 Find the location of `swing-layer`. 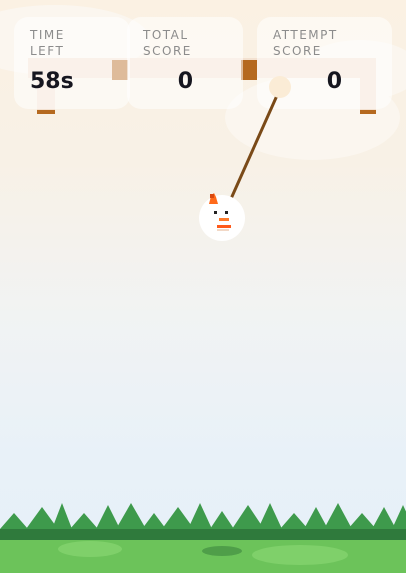

swing-layer is located at coordinates (245, 158).